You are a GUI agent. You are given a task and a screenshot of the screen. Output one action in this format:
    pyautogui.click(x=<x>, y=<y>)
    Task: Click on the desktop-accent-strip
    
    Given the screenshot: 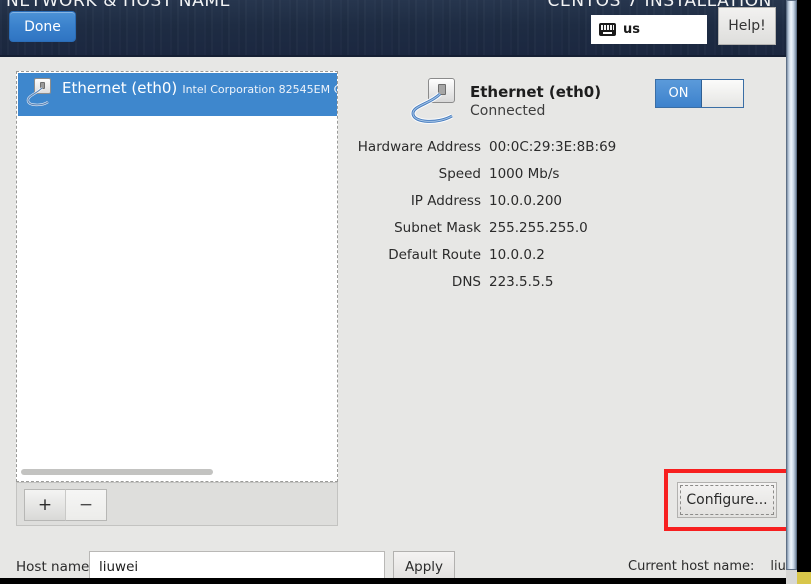 What is the action you would take?
    pyautogui.click(x=804, y=578)
    